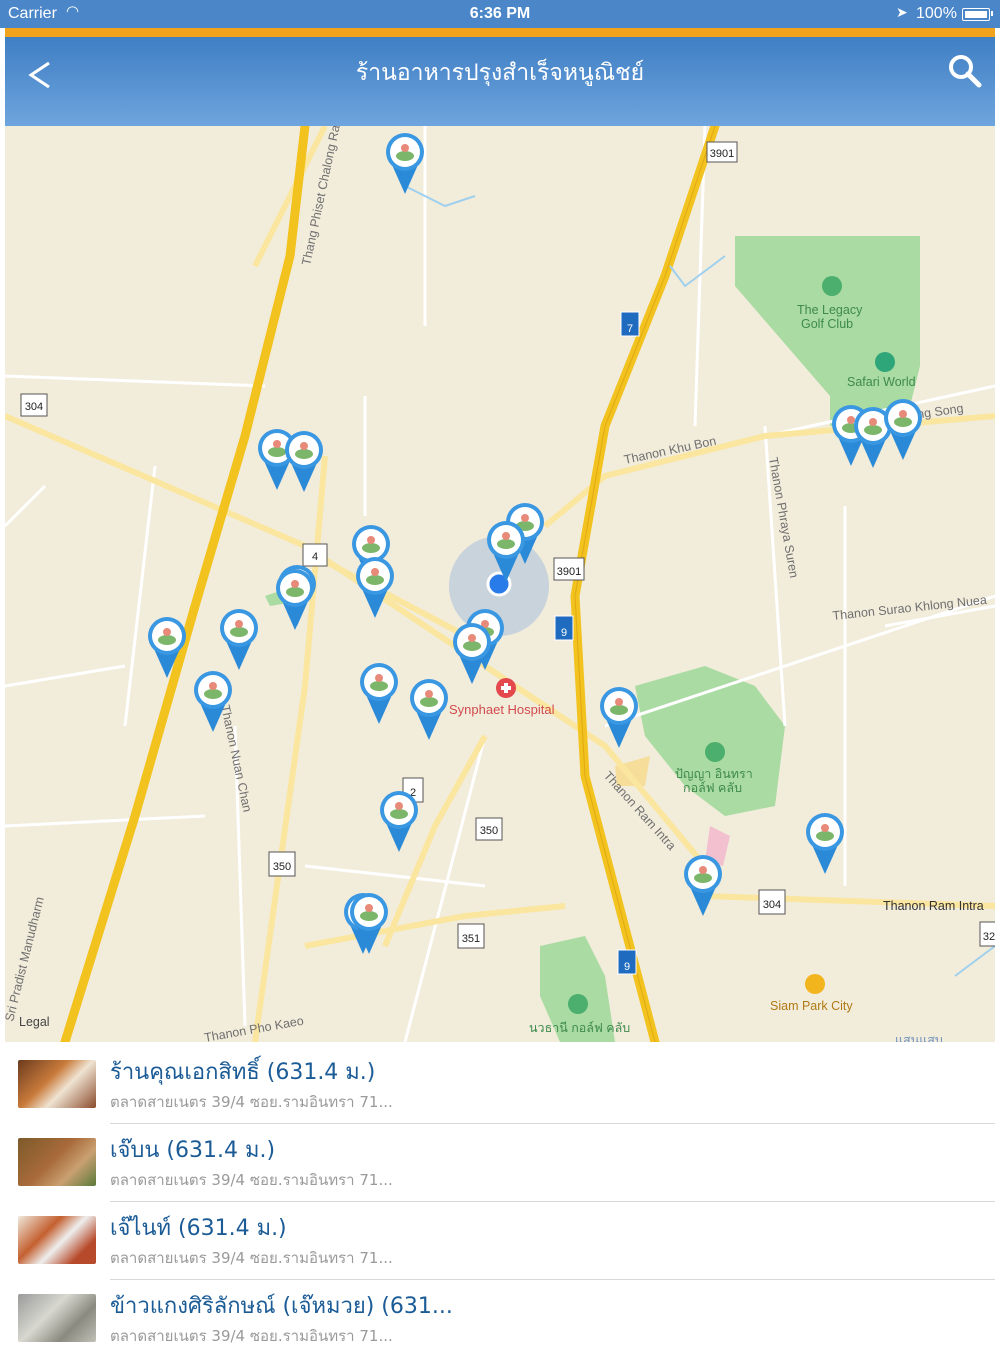 Image resolution: width=1000 pixels, height=1358 pixels. Describe the element at coordinates (193, 1150) in the screenshot. I see `restaurant-name: เจ๊บน (631.4 ม.)` at that location.